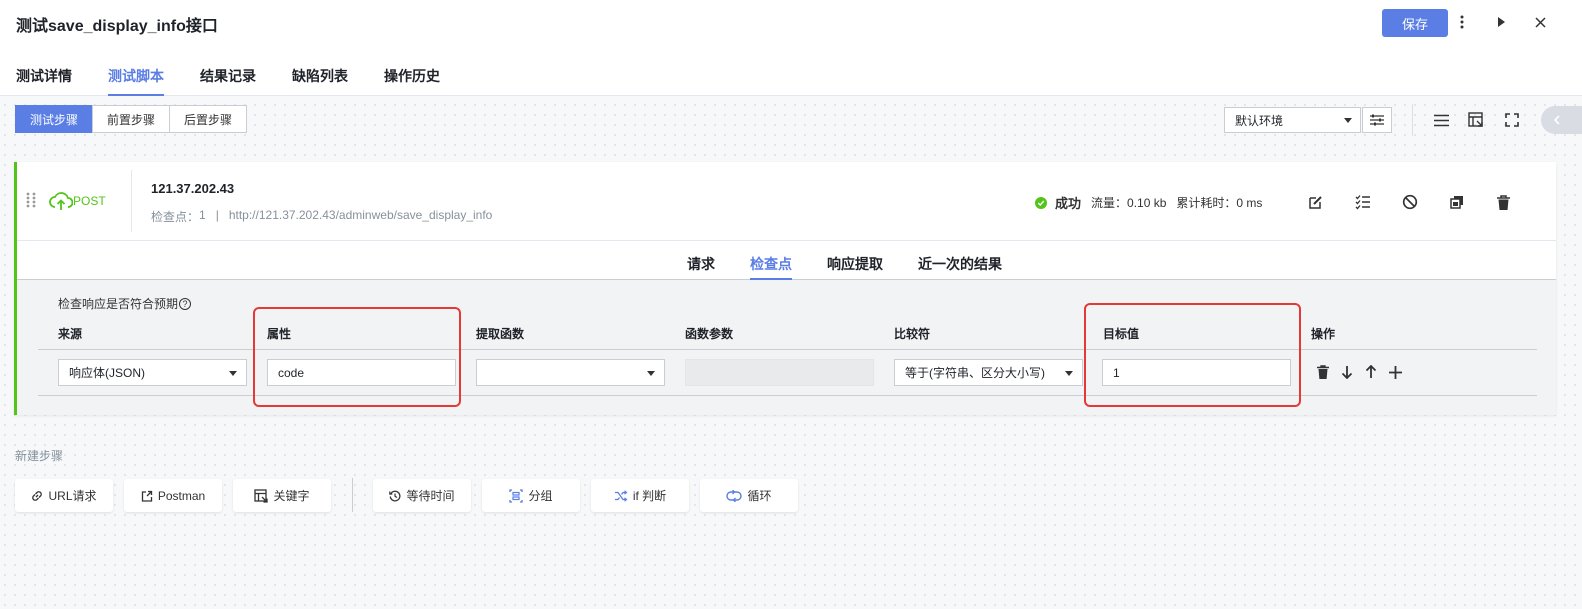  What do you see at coordinates (1503, 202) in the screenshot?
I see `delete-icon` at bounding box center [1503, 202].